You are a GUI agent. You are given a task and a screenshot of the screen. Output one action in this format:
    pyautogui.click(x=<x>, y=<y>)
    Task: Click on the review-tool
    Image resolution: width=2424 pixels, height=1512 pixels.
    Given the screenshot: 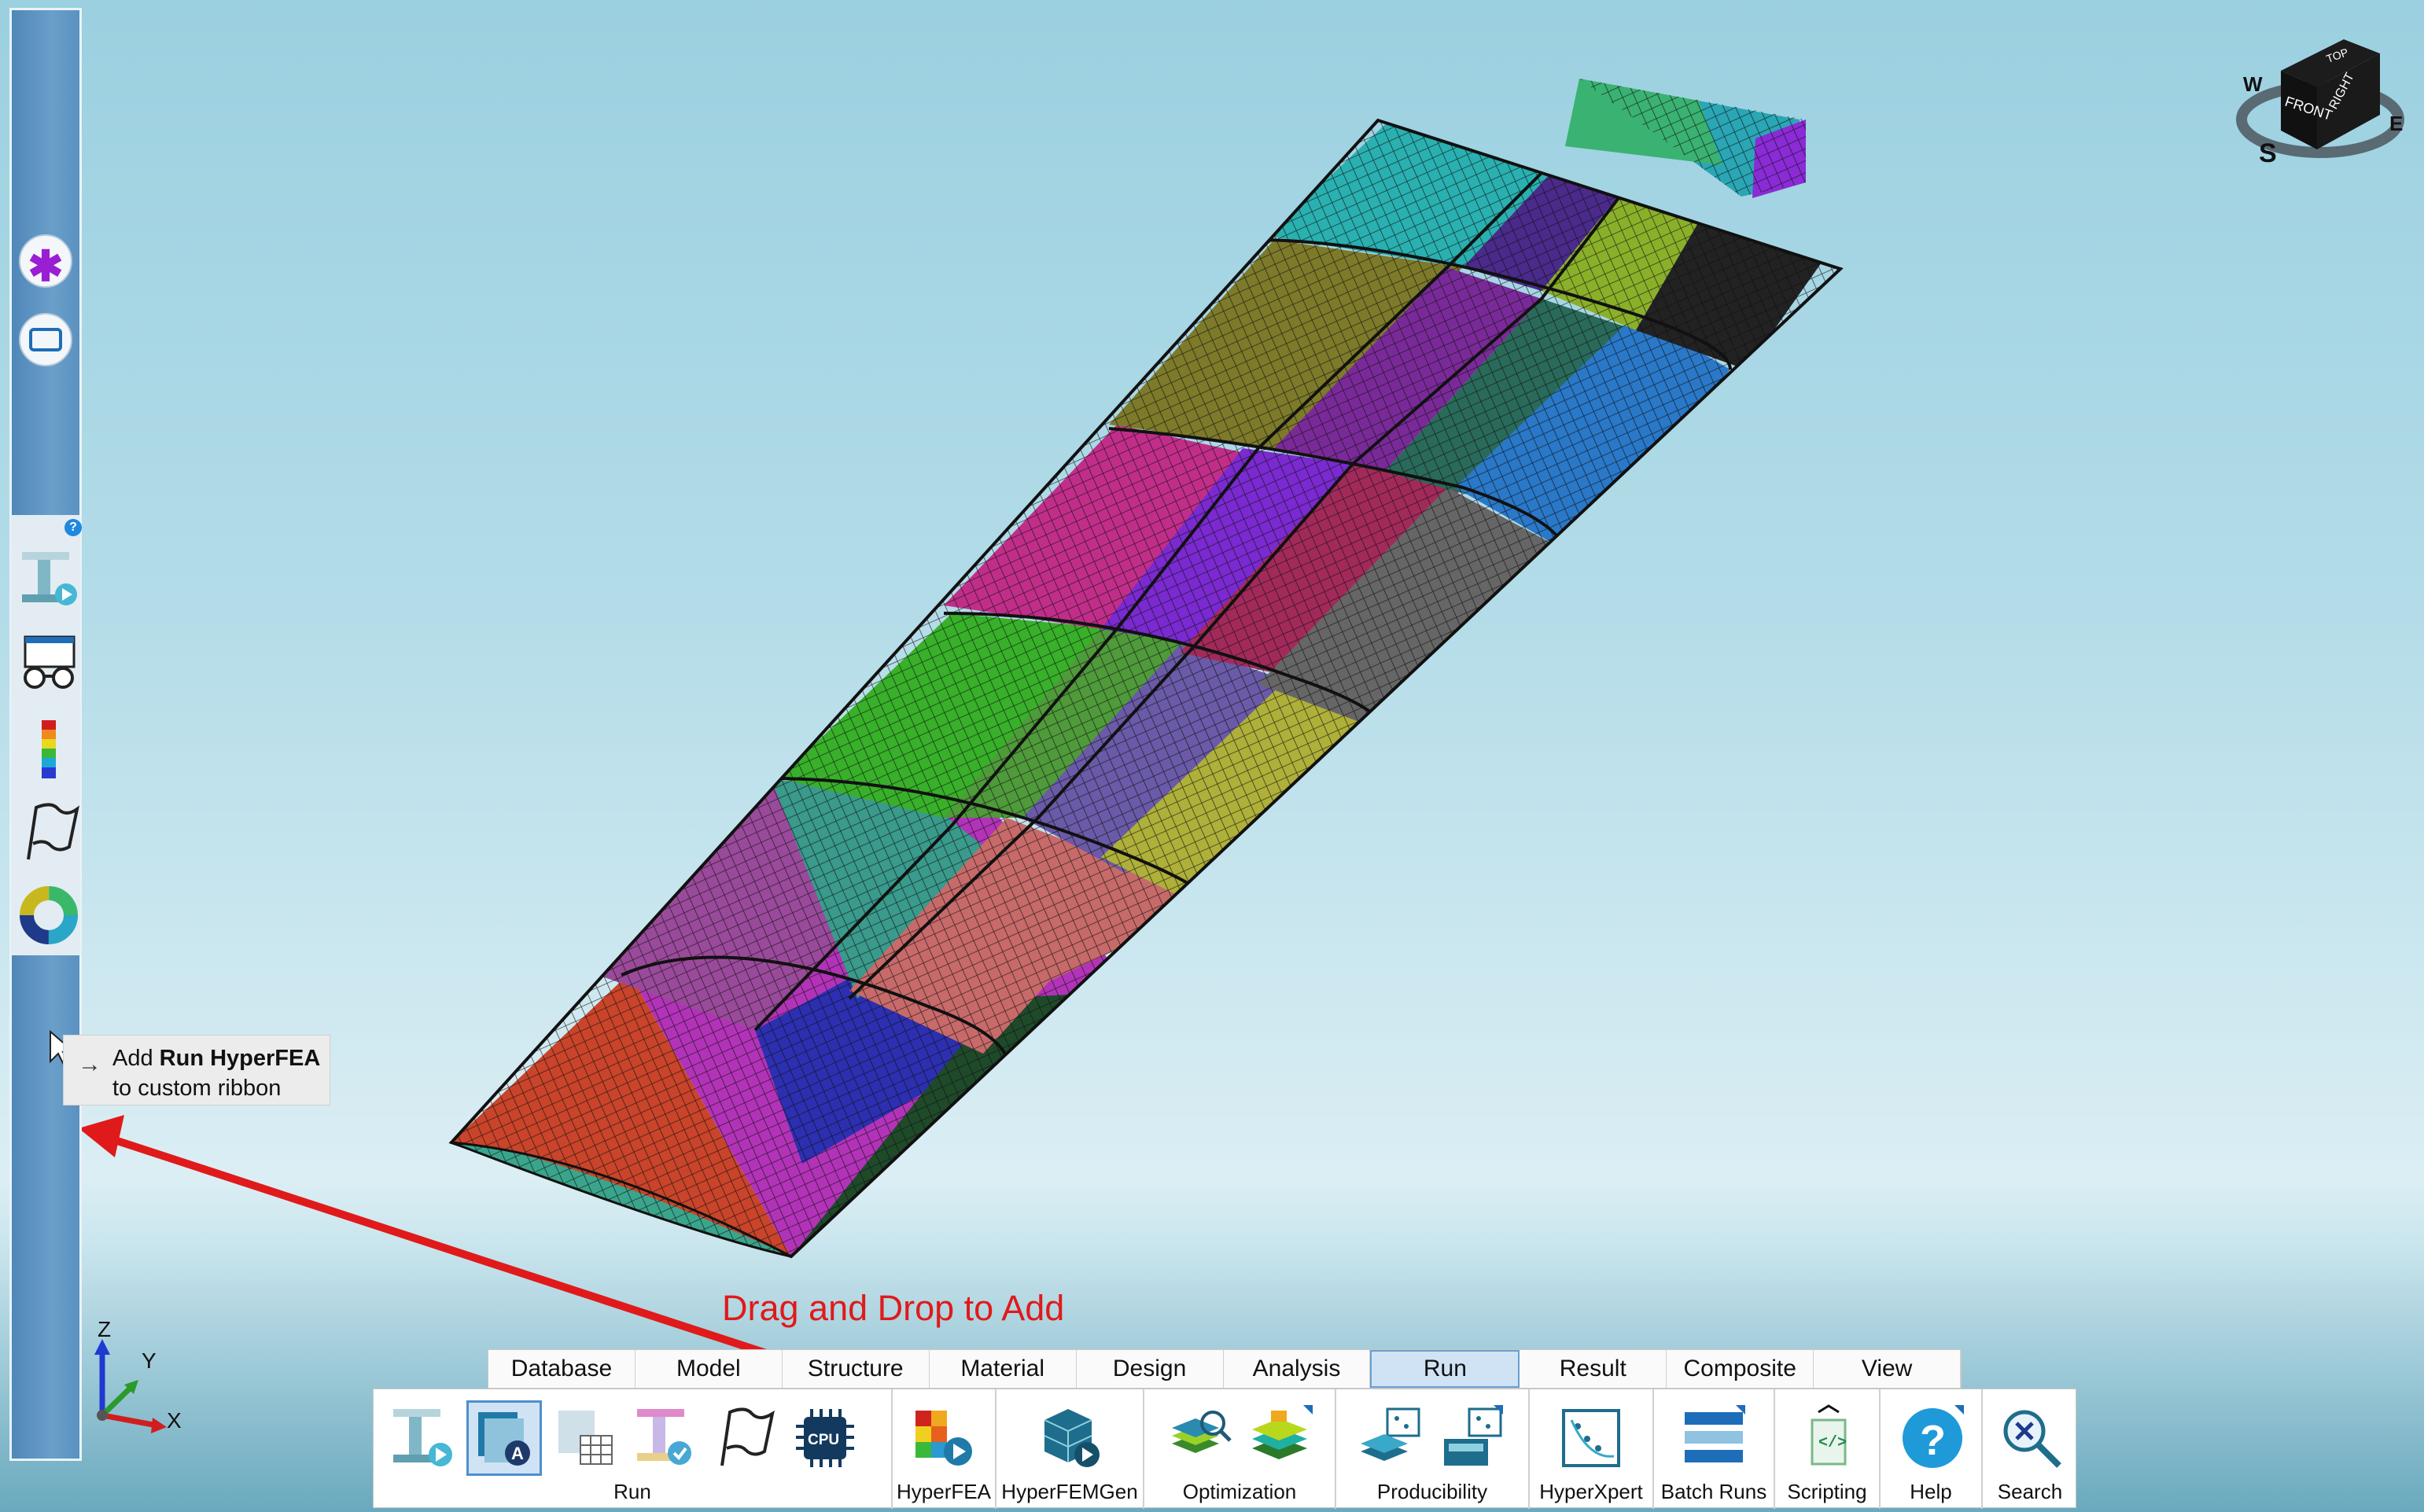 What is the action you would take?
    pyautogui.click(x=48, y=663)
    